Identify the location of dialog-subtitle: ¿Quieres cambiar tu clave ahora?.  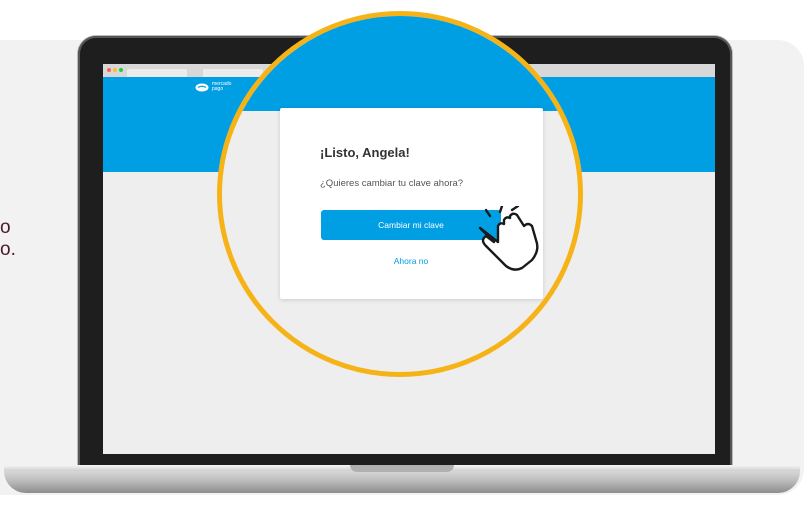
(392, 183).